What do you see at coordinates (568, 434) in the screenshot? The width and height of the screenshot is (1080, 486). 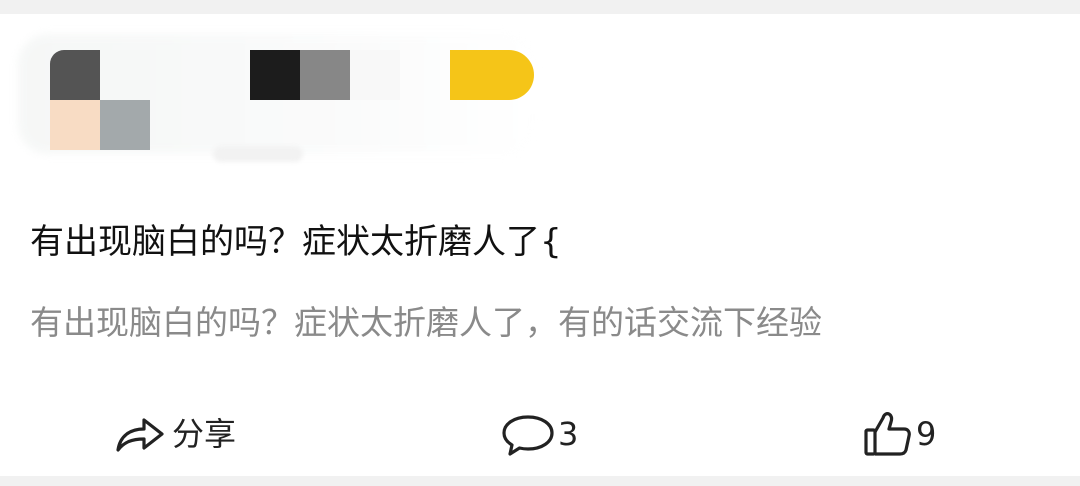 I see `comment-count: 3` at bounding box center [568, 434].